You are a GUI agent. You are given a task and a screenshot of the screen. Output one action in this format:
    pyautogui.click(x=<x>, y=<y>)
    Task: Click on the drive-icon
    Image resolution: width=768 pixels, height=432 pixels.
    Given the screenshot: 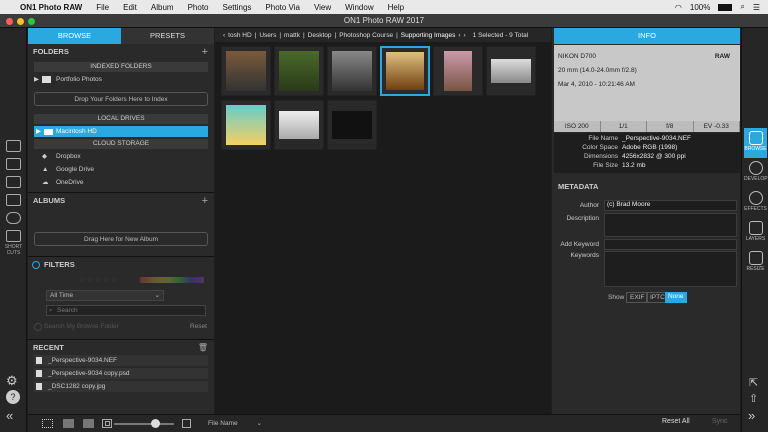 What is the action you would take?
    pyautogui.click(x=13, y=200)
    